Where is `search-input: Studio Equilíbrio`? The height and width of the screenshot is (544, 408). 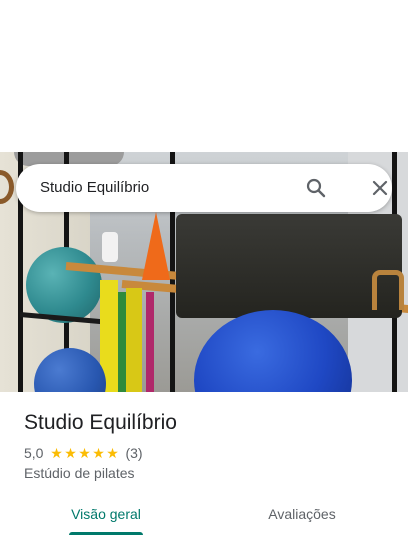
search-input: Studio Equilíbrio is located at coordinates (94, 188).